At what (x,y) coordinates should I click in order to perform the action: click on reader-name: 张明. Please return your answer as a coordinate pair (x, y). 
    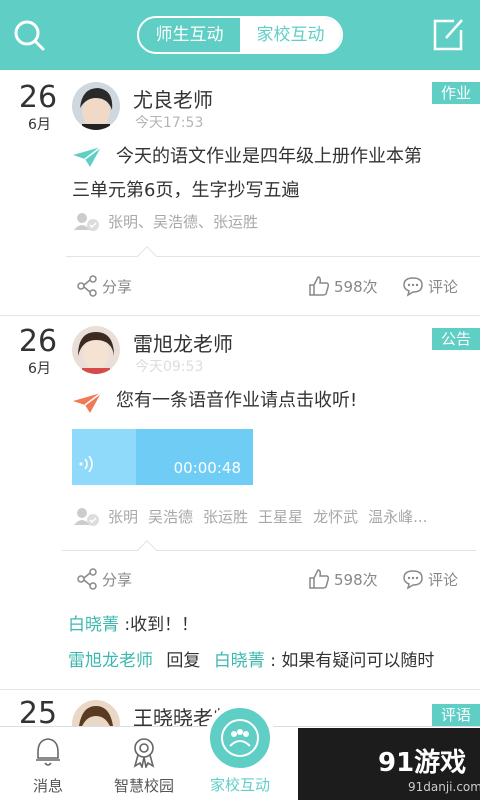
    Looking at the image, I should click on (123, 517).